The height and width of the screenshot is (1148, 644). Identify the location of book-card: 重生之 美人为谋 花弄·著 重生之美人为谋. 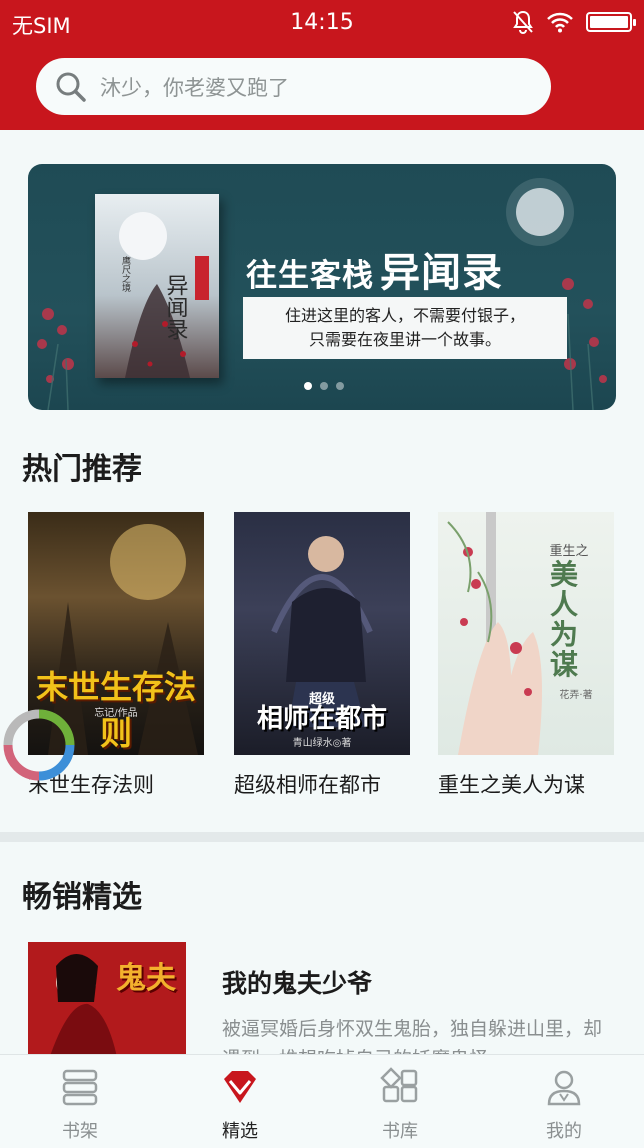
(527, 655).